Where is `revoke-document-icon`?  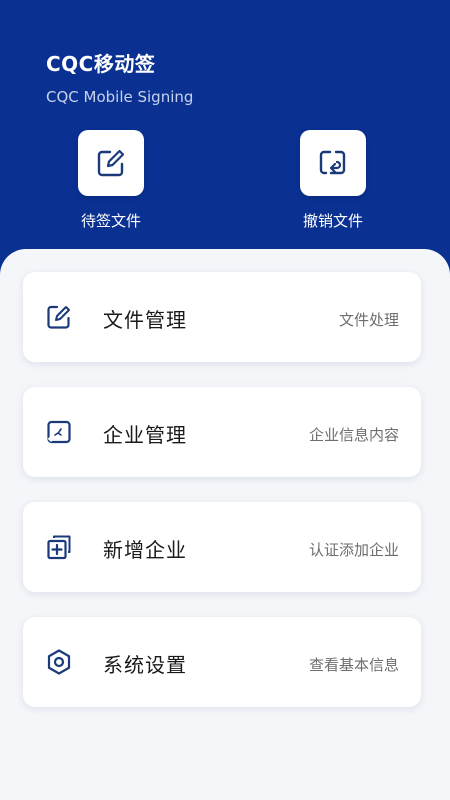 revoke-document-icon is located at coordinates (332, 162).